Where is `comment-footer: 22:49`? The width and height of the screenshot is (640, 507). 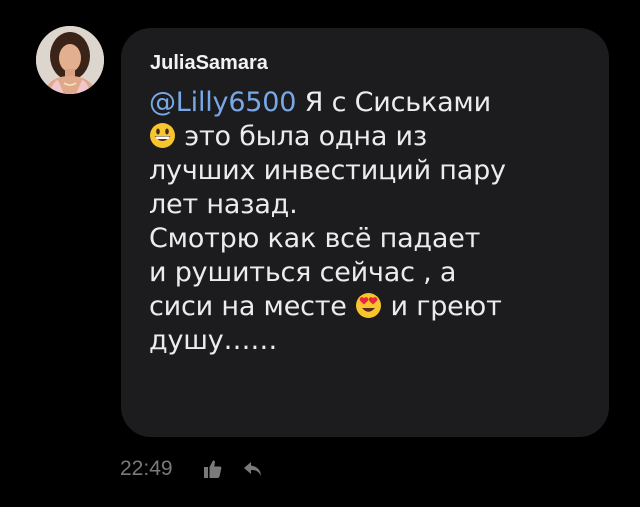
comment-footer: 22:49 is located at coordinates (192, 469).